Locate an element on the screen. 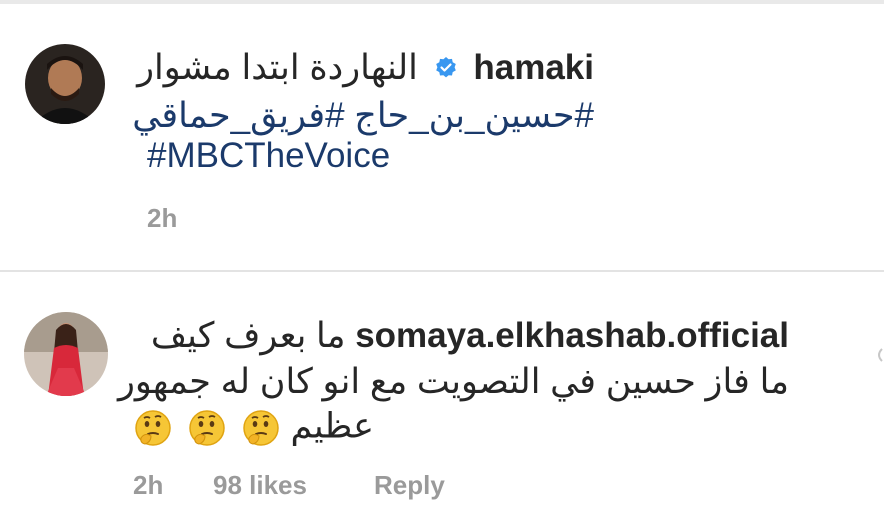 The image size is (884, 506). section-divider is located at coordinates (442, 271).